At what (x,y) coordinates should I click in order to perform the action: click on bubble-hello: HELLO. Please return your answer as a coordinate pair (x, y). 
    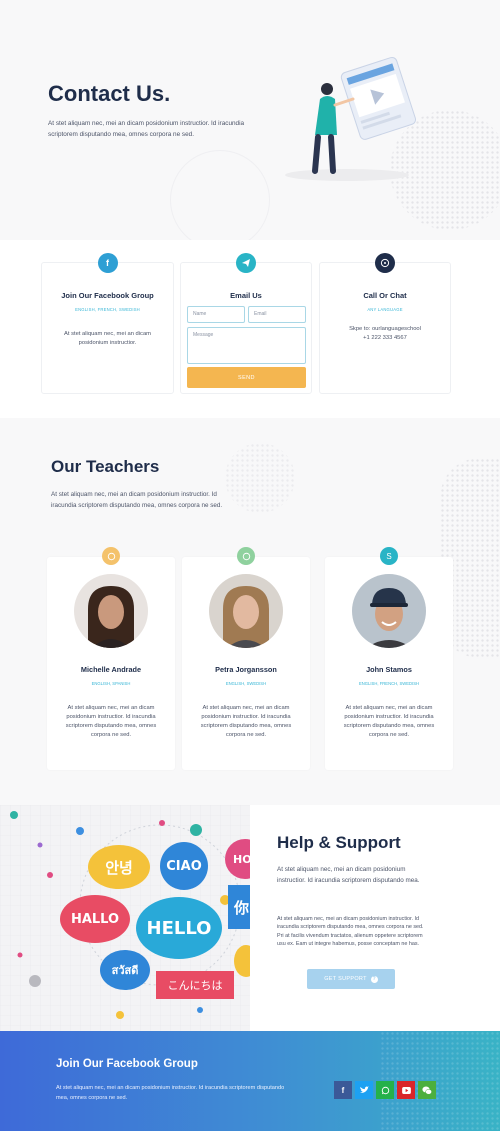
    Looking at the image, I should click on (179, 928).